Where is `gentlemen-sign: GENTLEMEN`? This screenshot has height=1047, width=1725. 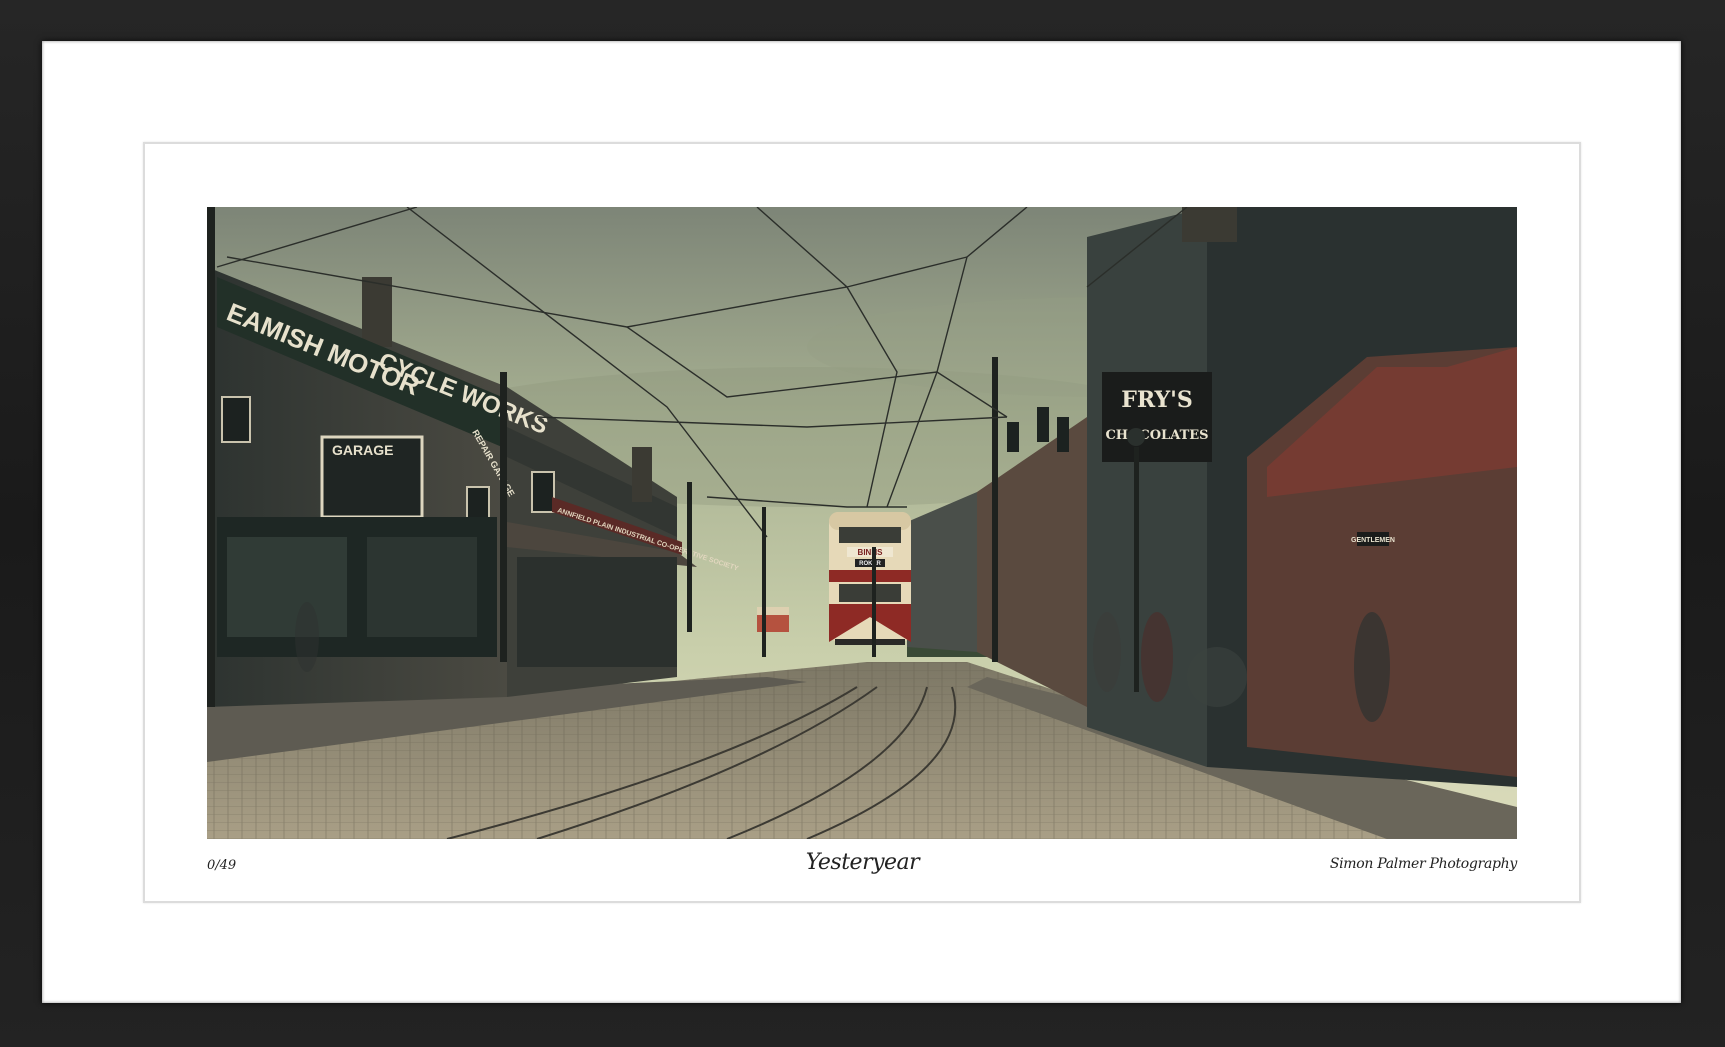
gentlemen-sign: GENTLEMEN is located at coordinates (1373, 540).